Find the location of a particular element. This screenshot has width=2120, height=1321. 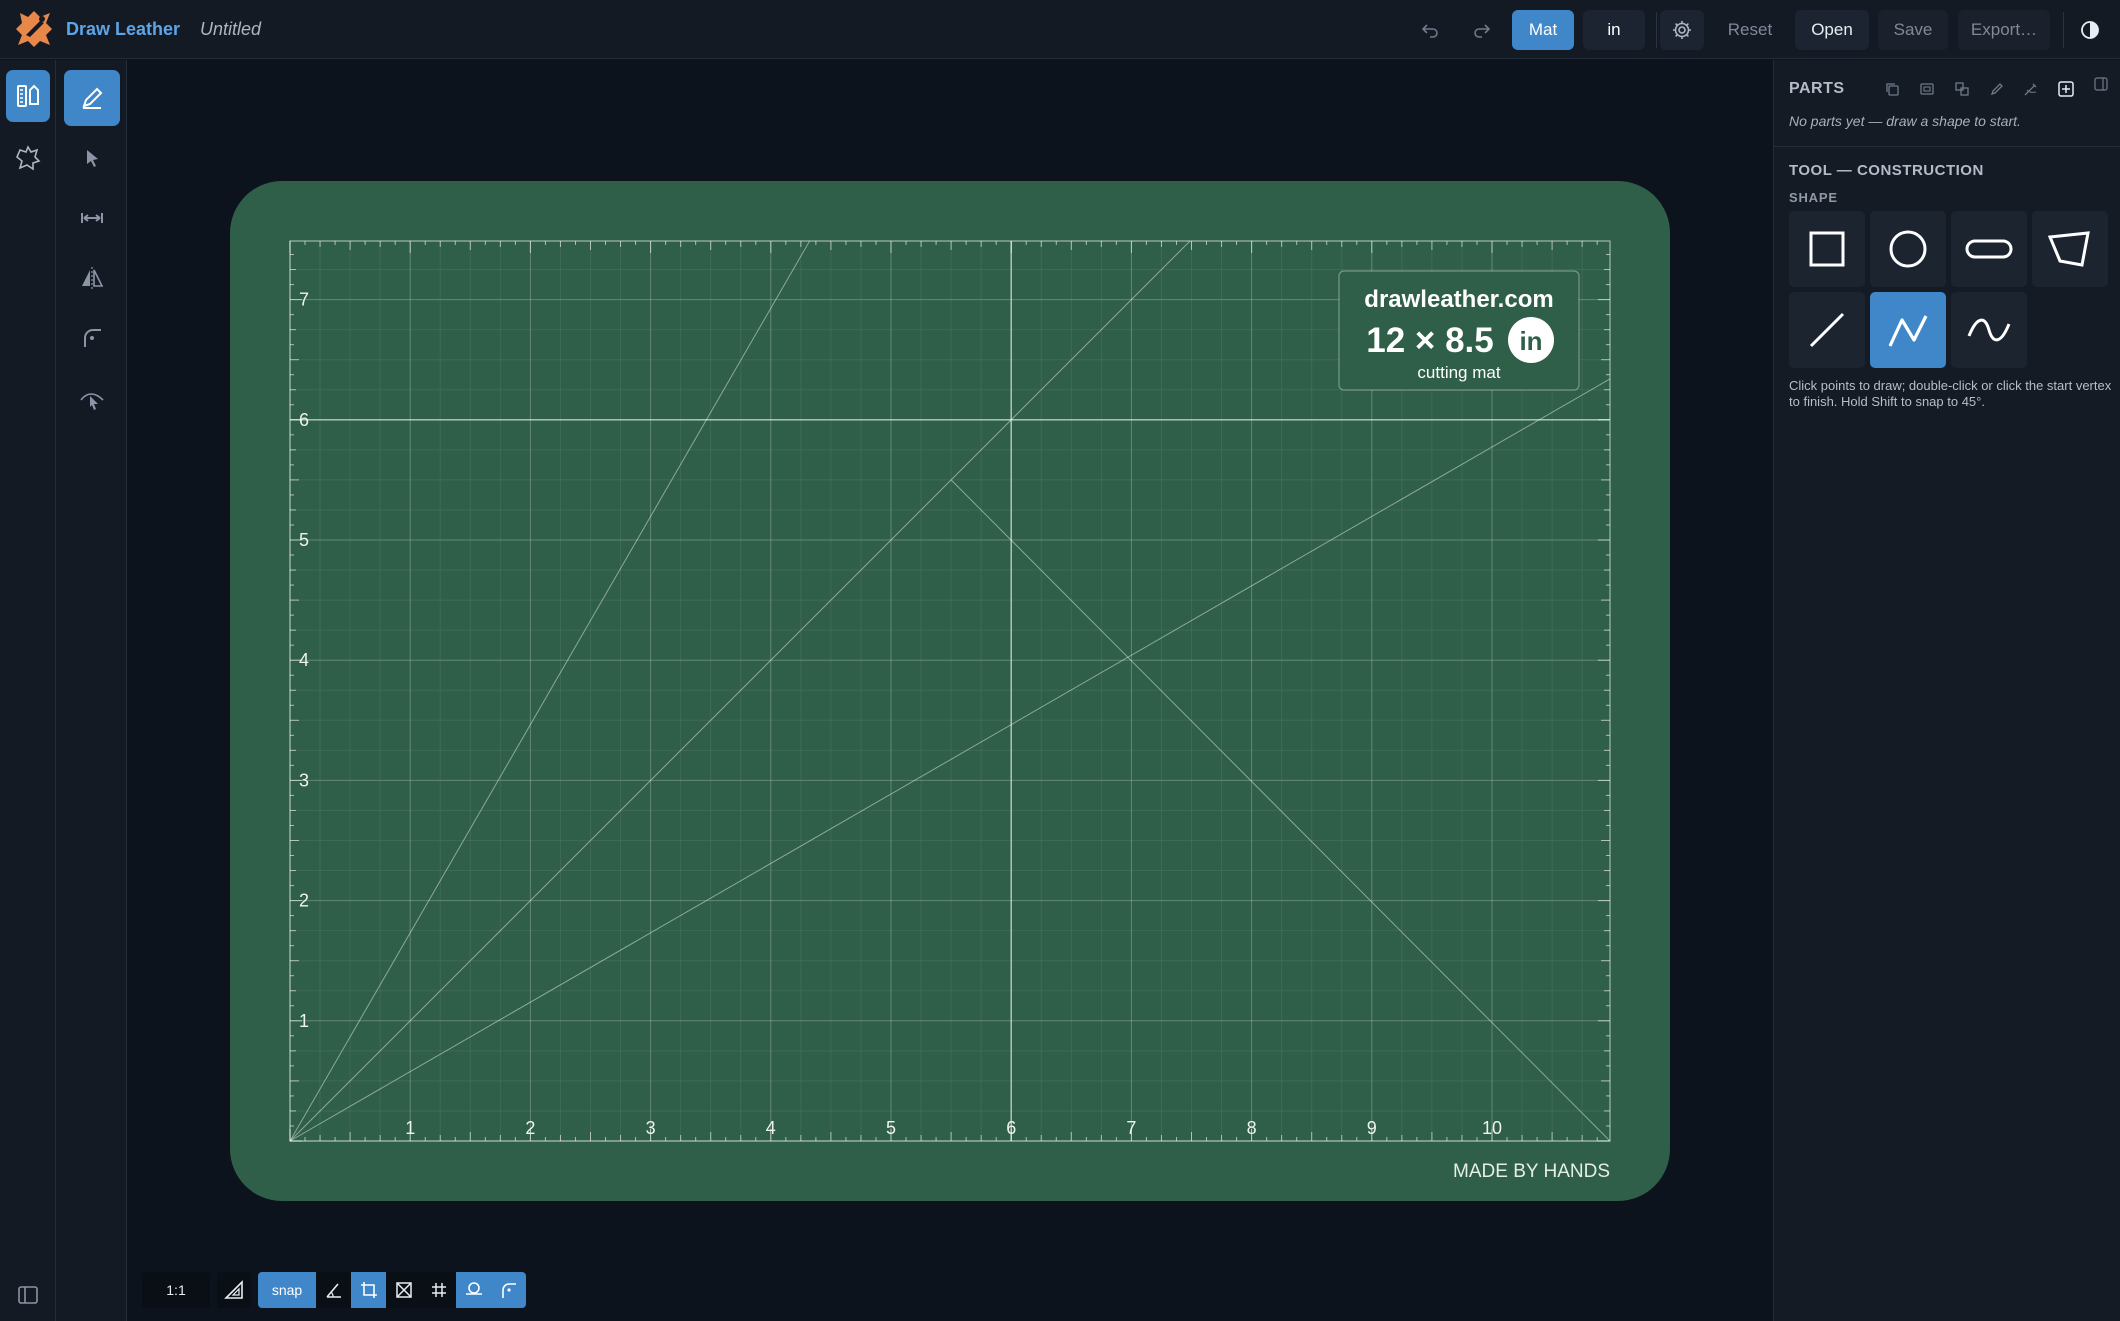

x-tick-label: 8 is located at coordinates (1252, 1128).